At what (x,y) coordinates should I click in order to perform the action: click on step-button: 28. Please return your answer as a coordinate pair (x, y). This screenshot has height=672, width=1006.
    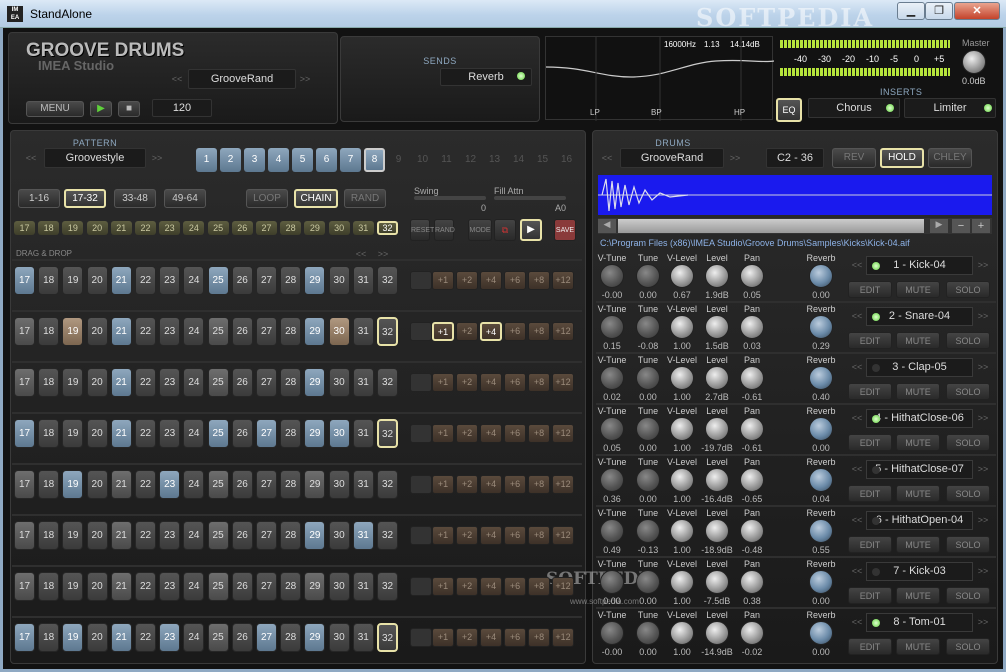
    Looking at the image, I should click on (291, 484).